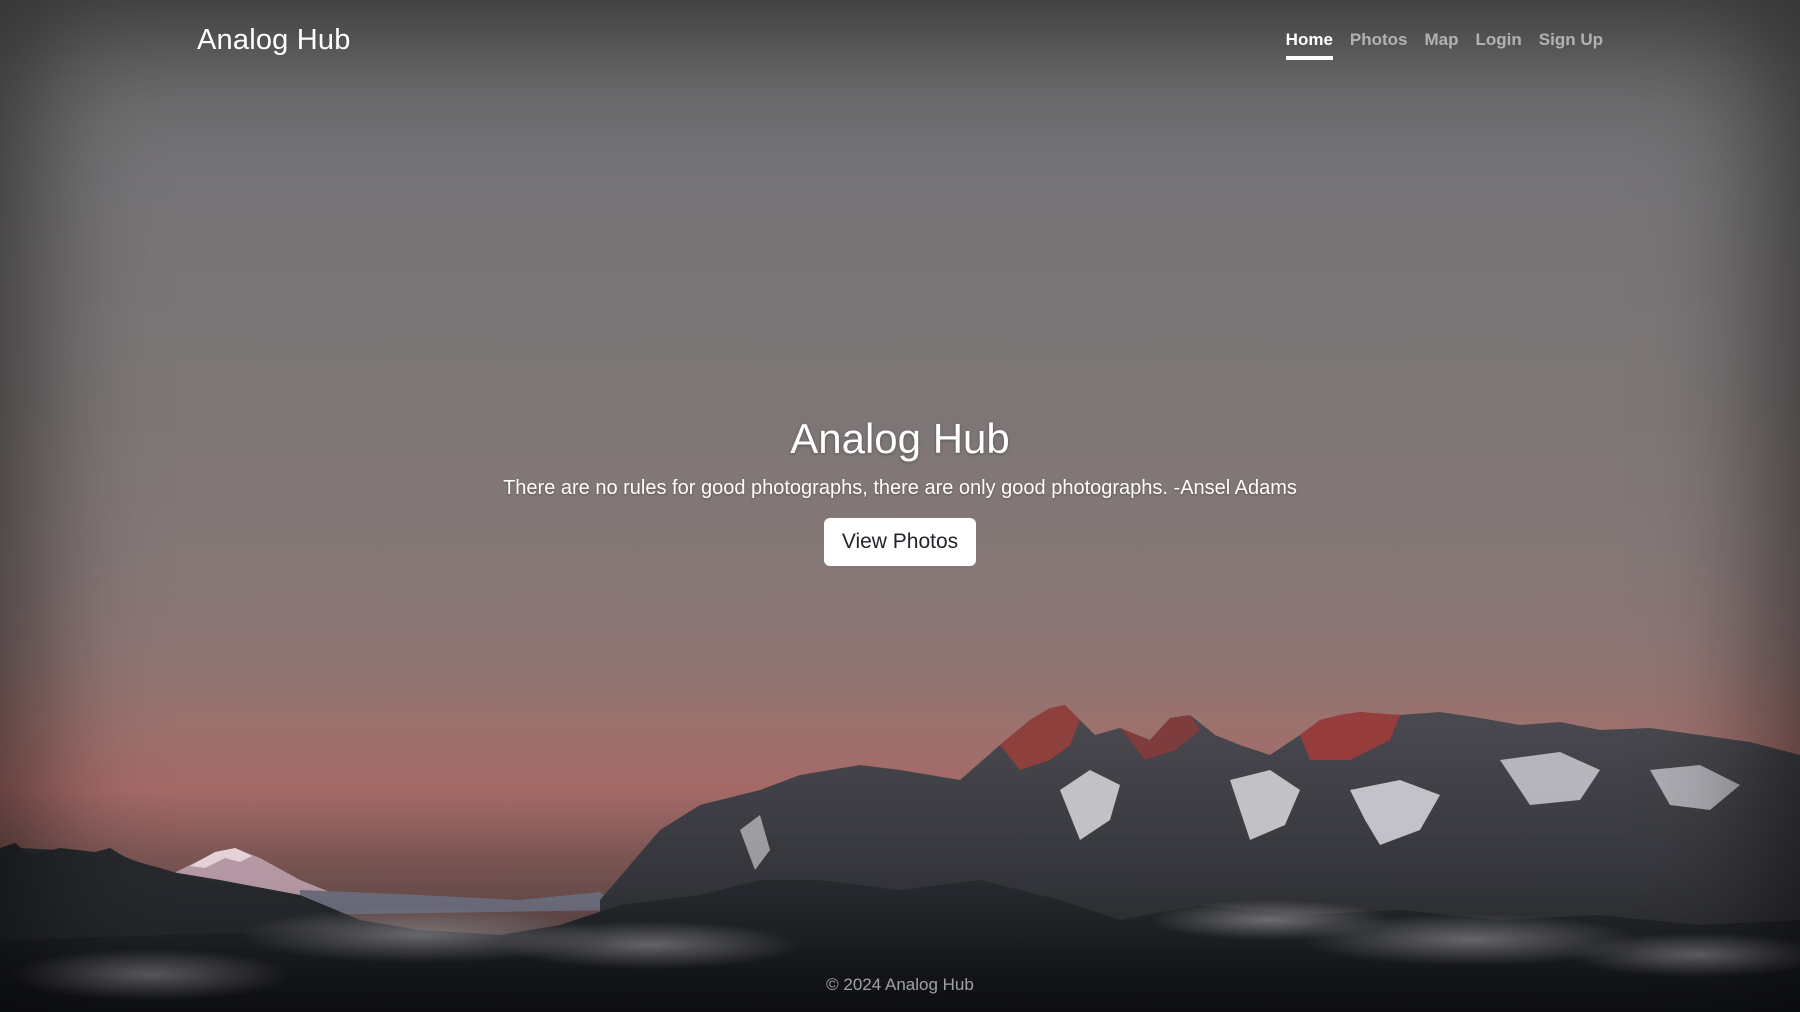 This screenshot has height=1012, width=1800. I want to click on hero-title: Analog Hub, so click(900, 438).